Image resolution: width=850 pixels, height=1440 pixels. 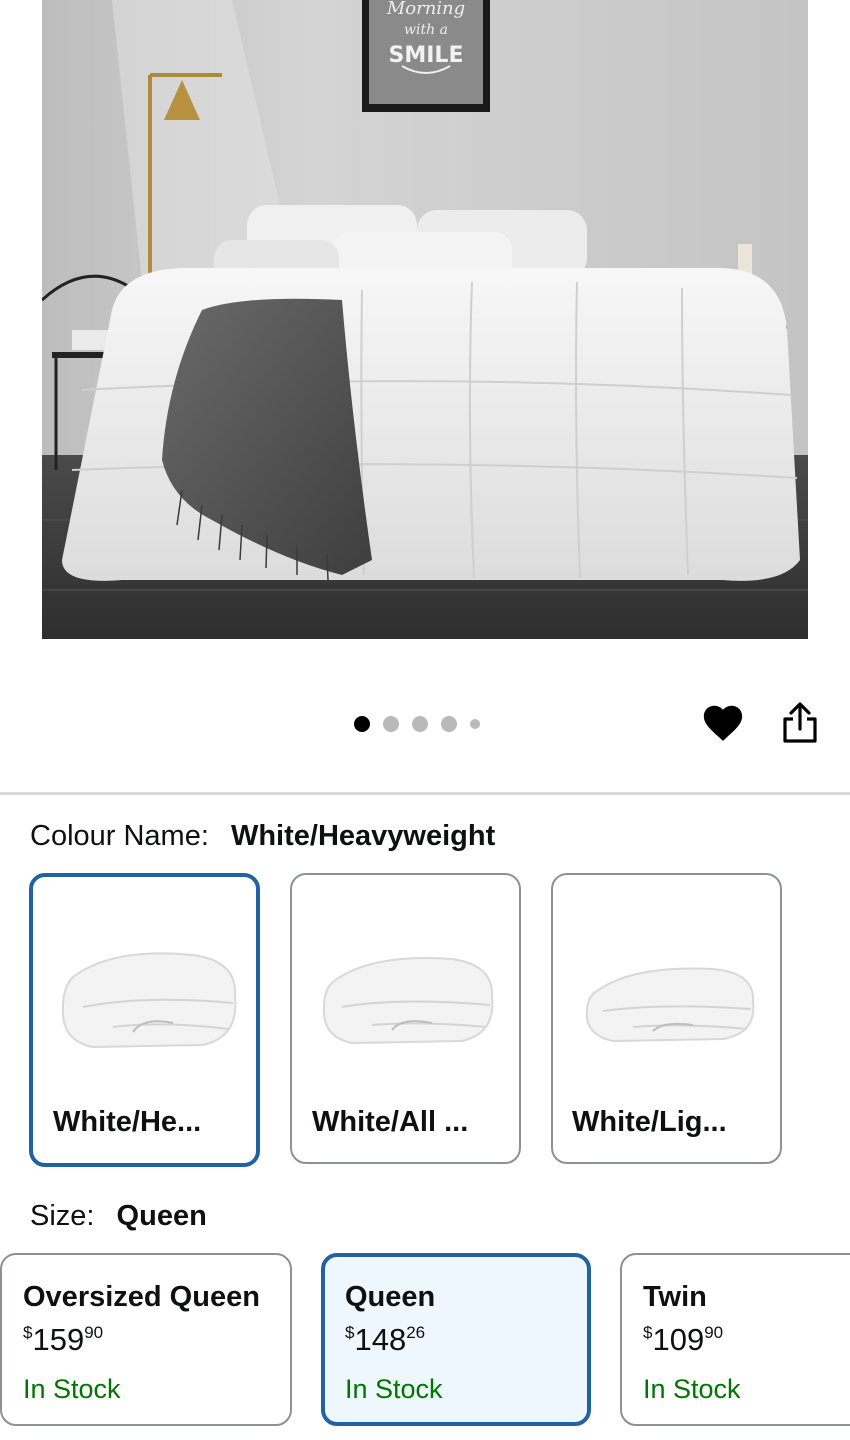 What do you see at coordinates (683, 1339) in the screenshot?
I see `size-option-price: $10990` at bounding box center [683, 1339].